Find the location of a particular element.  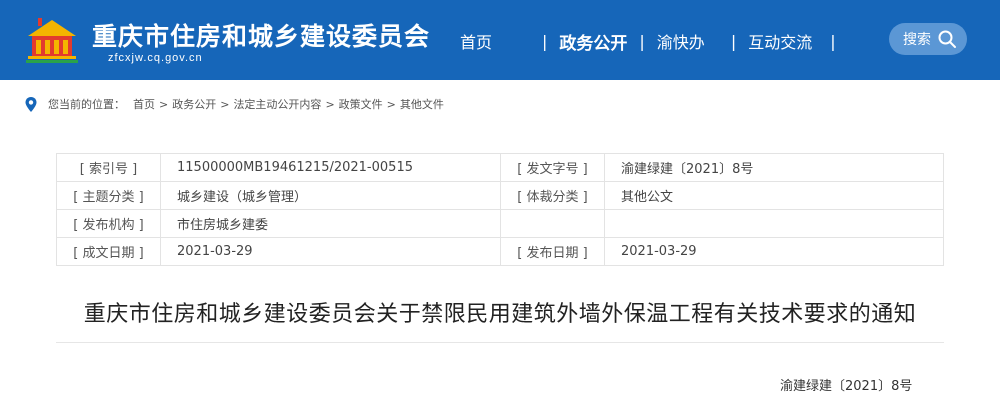

search-button-label: 搜索 is located at coordinates (917, 40).